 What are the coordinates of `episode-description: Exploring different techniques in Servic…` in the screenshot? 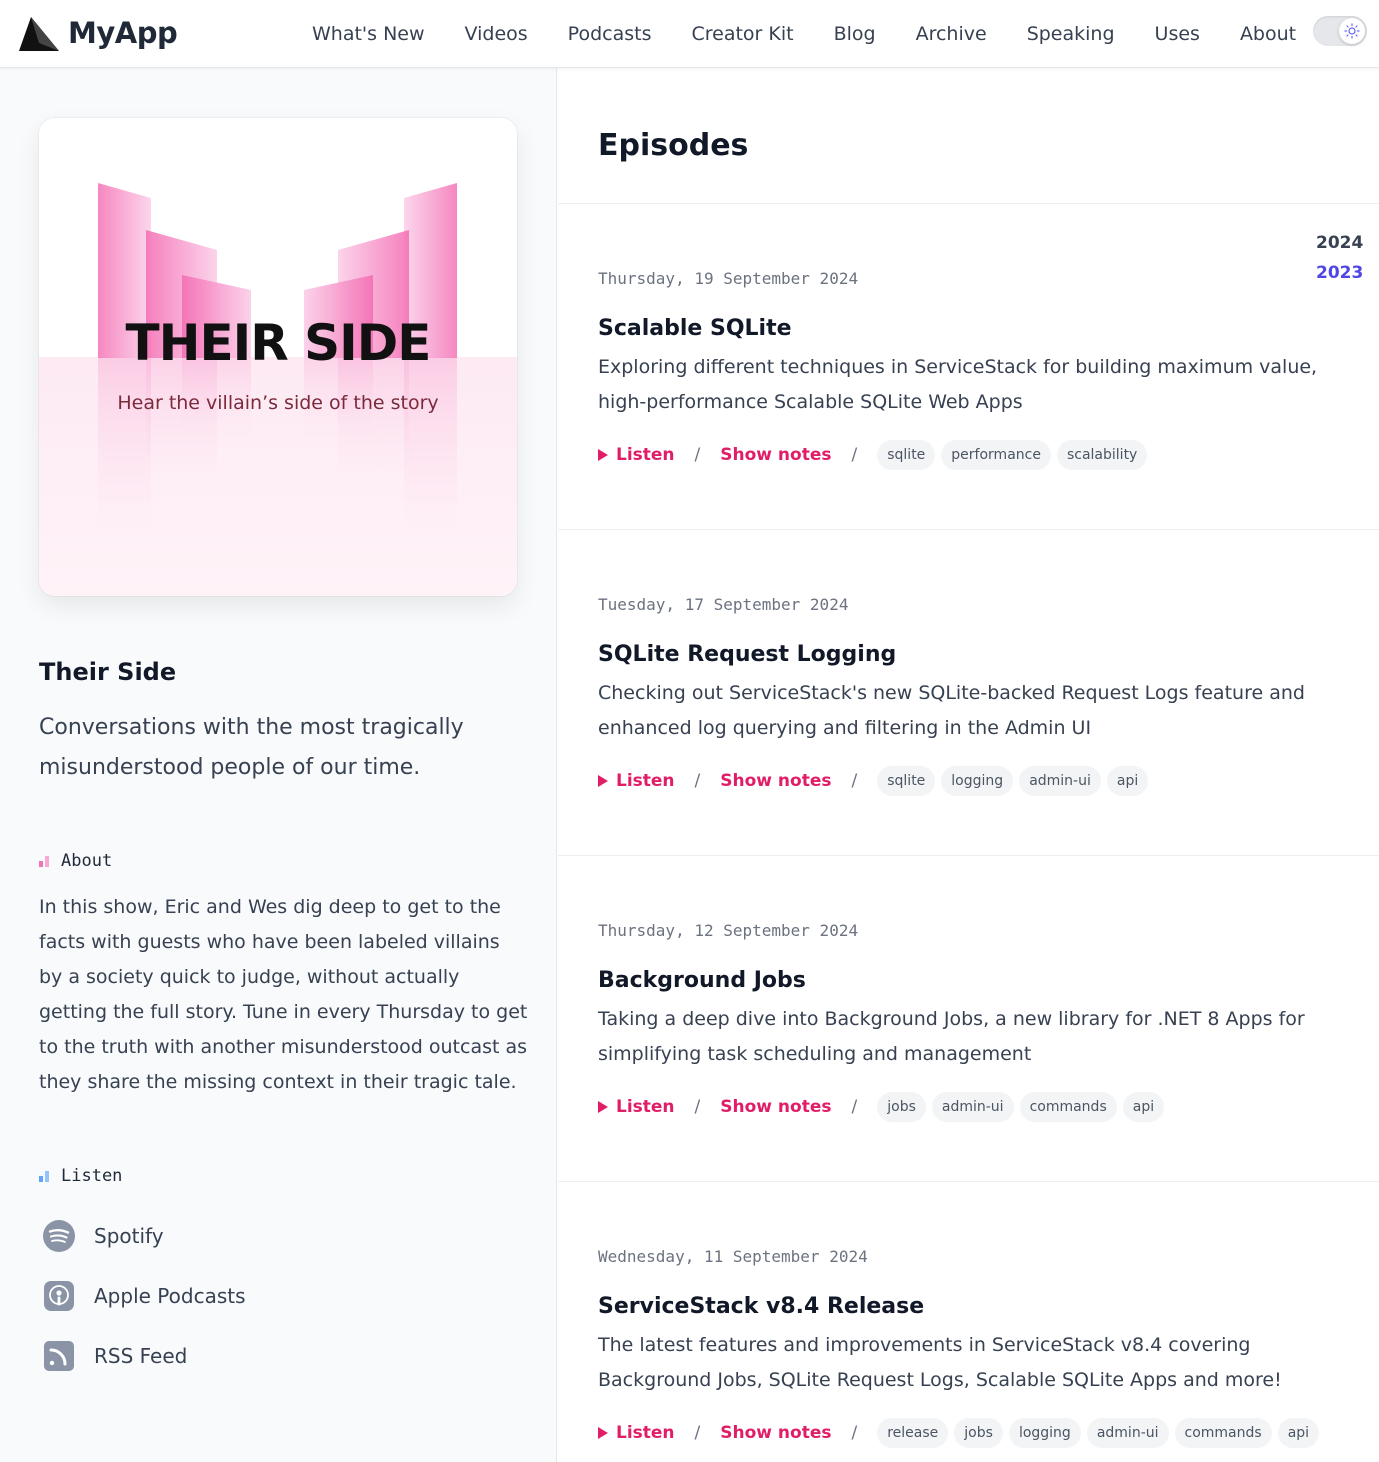 It's located at (958, 384).